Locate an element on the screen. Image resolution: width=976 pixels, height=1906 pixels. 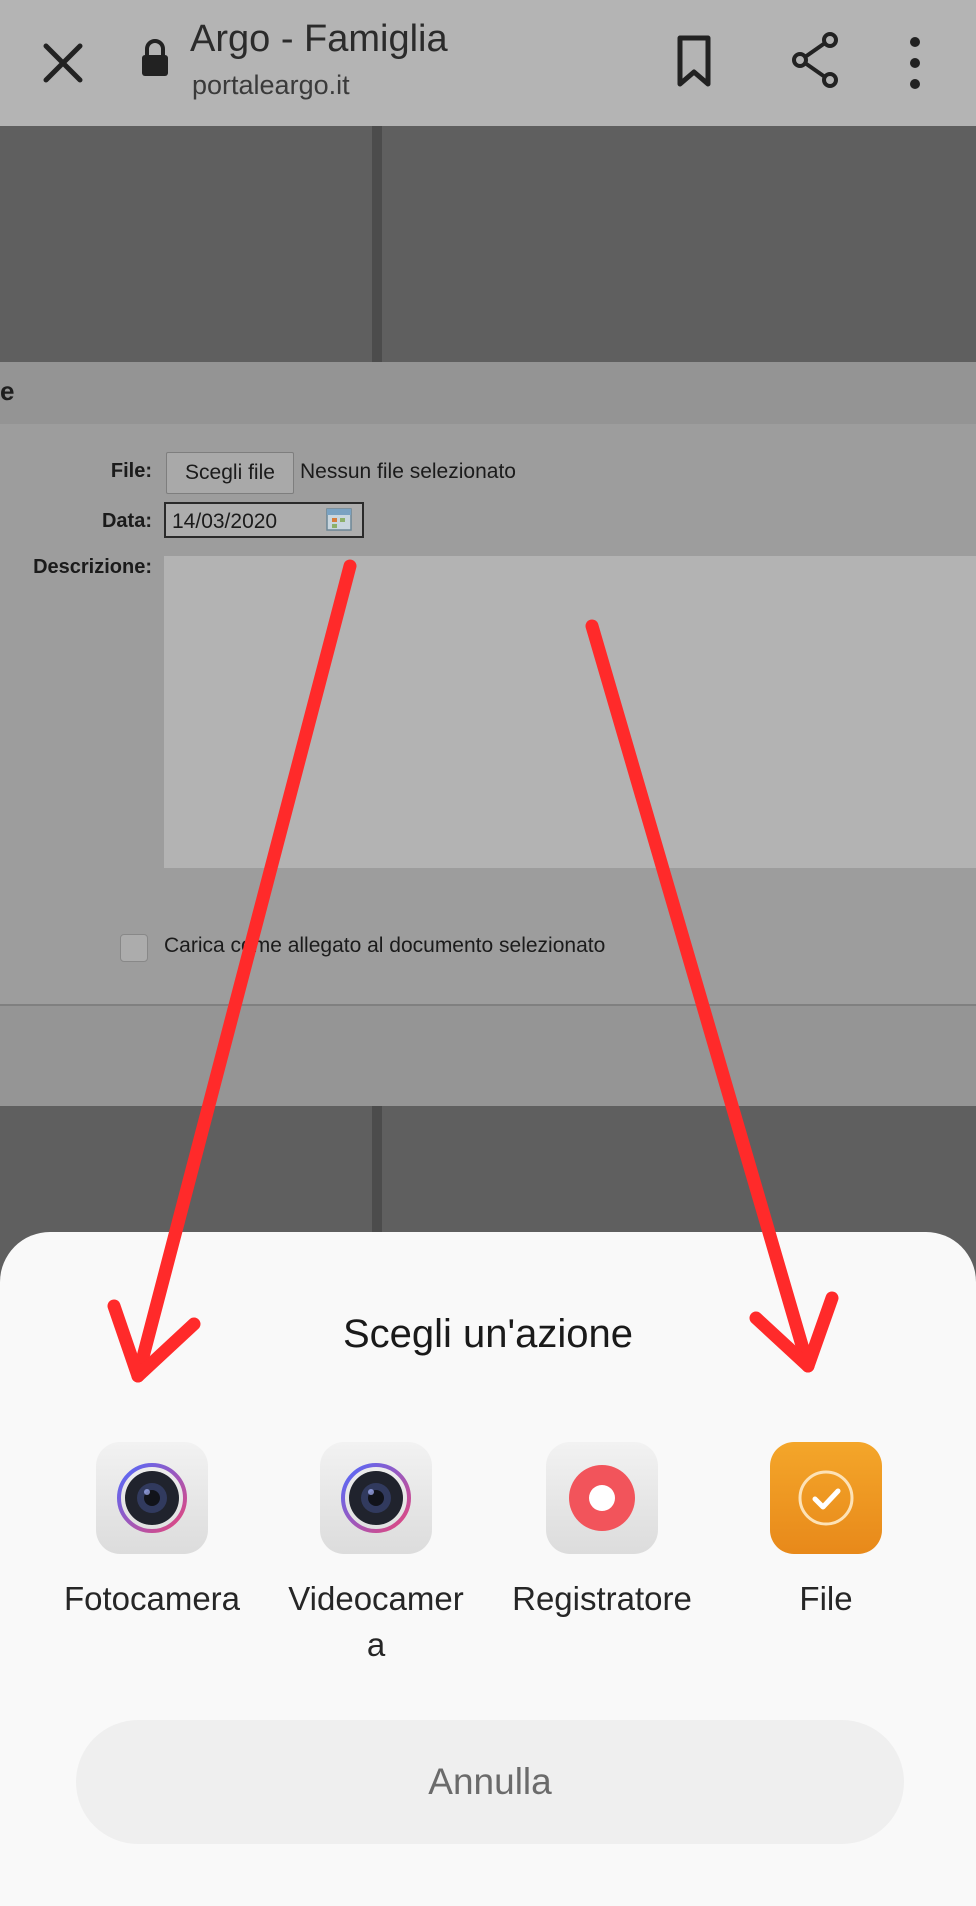
option-recorder: Registratore is located at coordinates (602, 1532).